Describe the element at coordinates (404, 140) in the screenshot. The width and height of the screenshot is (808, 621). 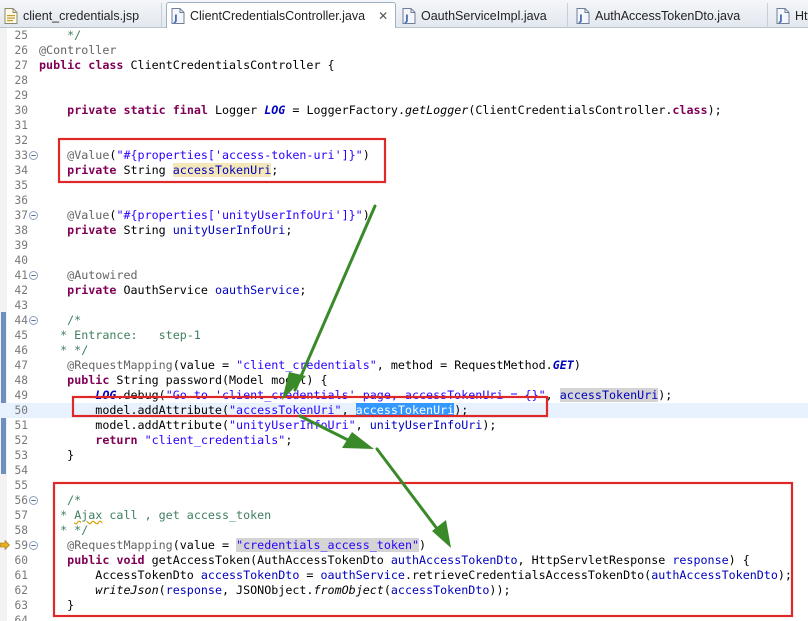
I see `code-line: 32` at that location.